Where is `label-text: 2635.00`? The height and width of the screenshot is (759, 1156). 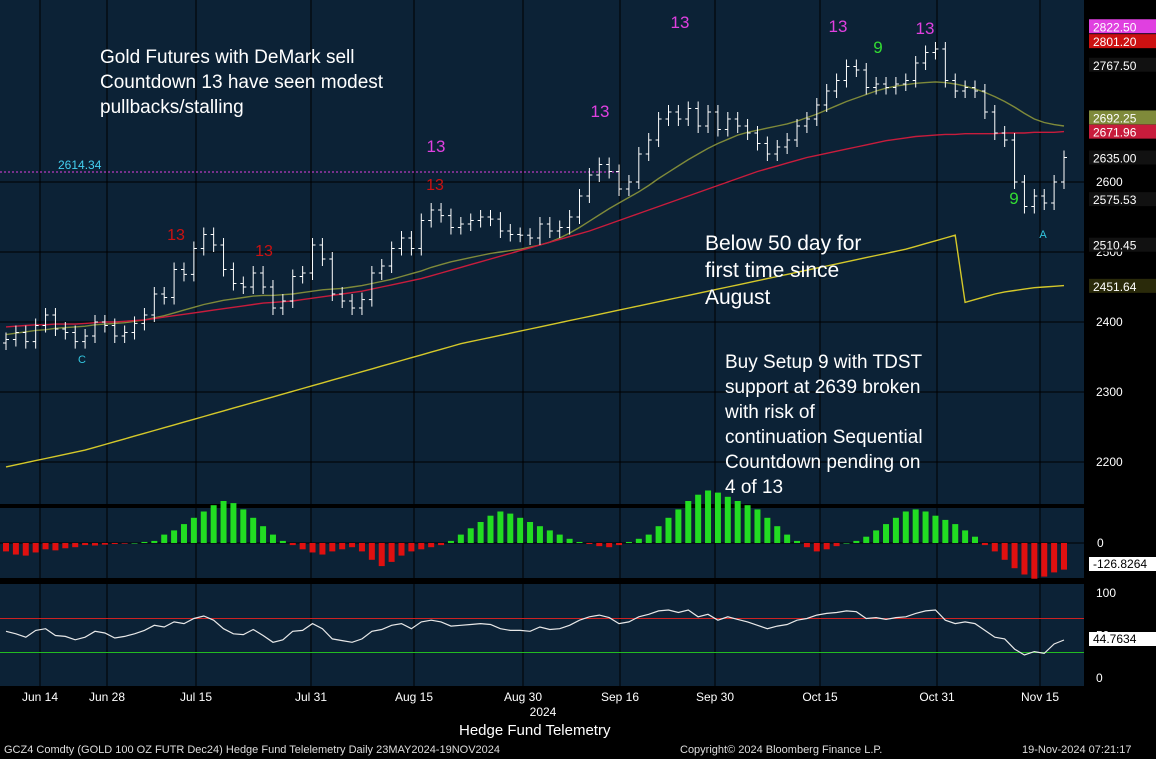
label-text: 2635.00 is located at coordinates (1115, 159).